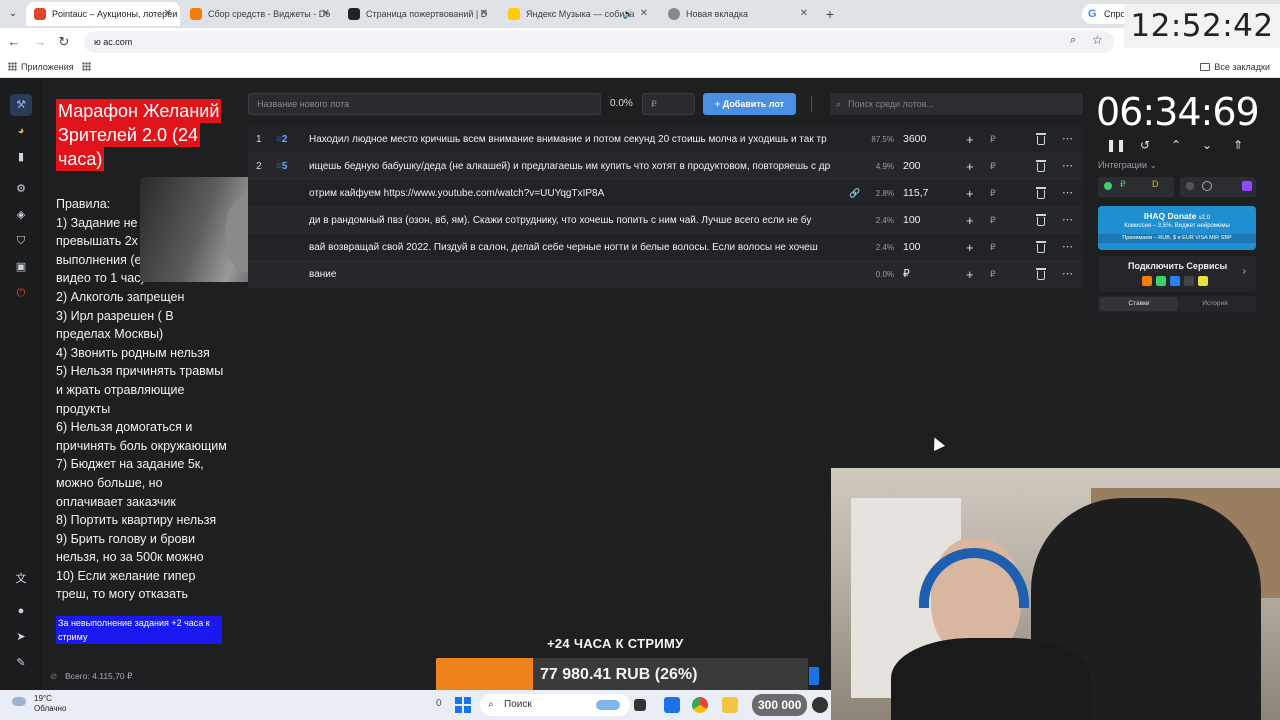 The width and height of the screenshot is (1280, 720). Describe the element at coordinates (1177, 274) in the screenshot. I see `connect-services: Подключить Сервисы ›` at that location.